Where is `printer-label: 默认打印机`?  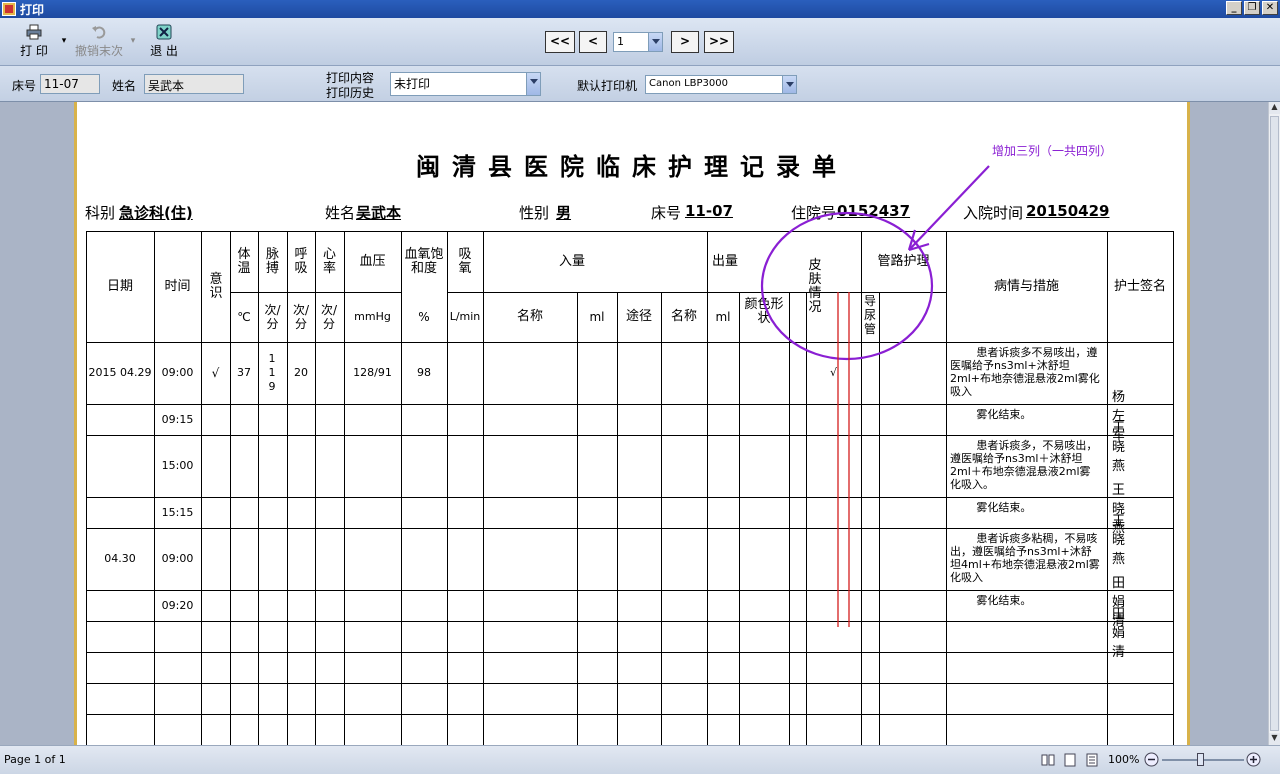 printer-label: 默认打印机 is located at coordinates (607, 86).